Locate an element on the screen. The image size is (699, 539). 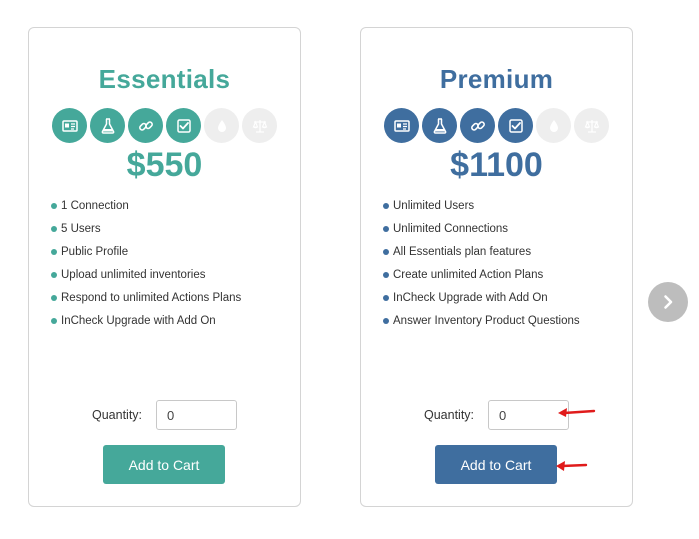
plan-title: Premium is located at coordinates (496, 79).